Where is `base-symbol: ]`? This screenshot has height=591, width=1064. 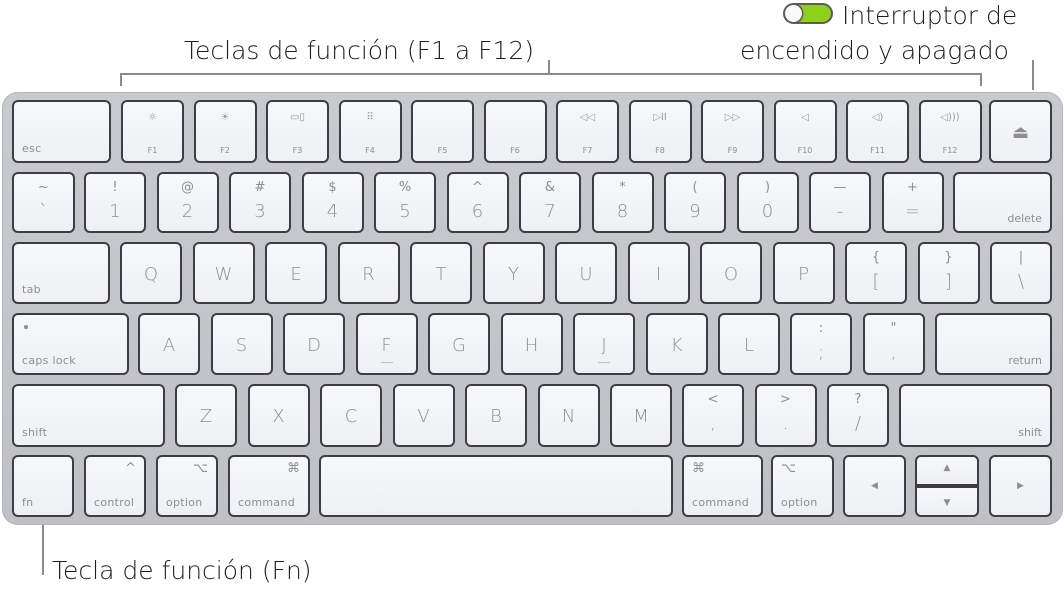 base-symbol: ] is located at coordinates (948, 281).